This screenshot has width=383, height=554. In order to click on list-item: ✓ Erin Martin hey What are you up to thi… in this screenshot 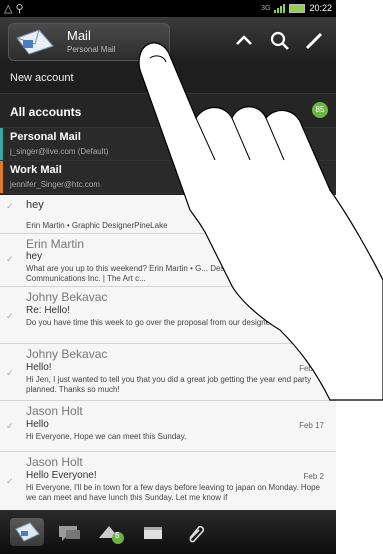, I will do `click(168, 260)`.